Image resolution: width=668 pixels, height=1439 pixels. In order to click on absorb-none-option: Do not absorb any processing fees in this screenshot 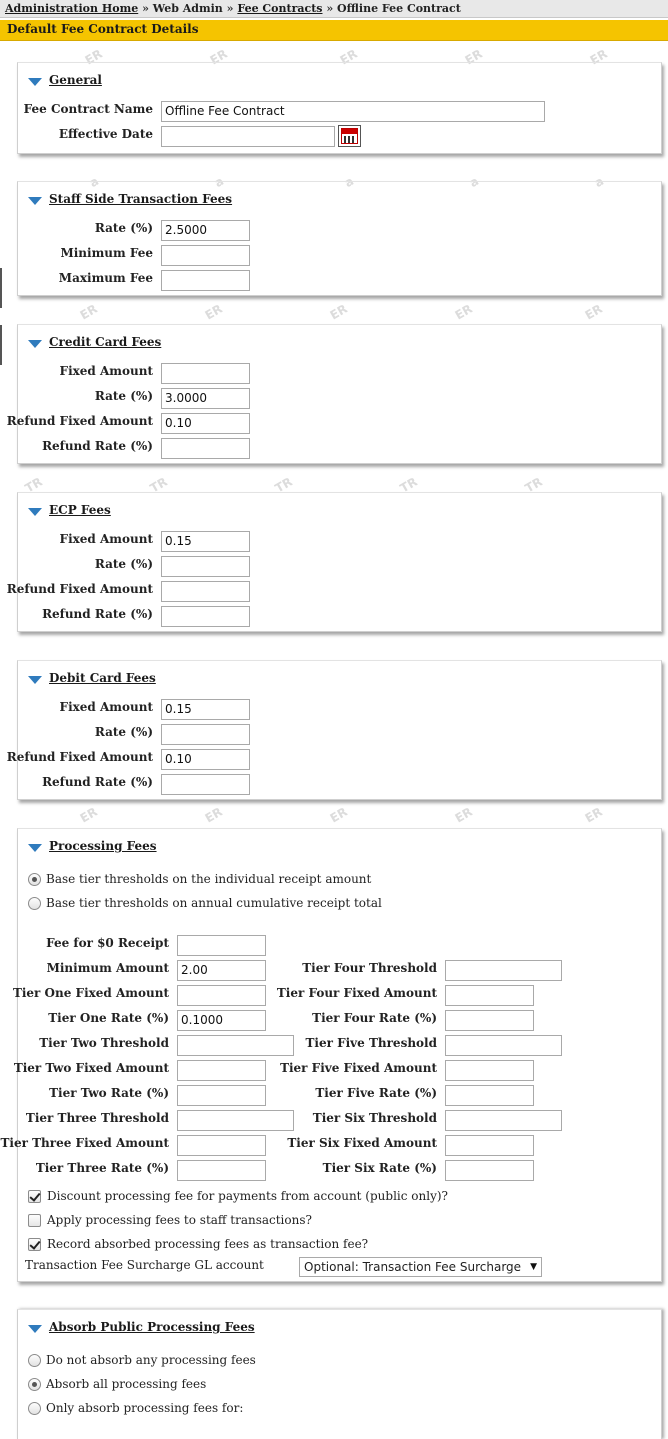, I will do `click(142, 1360)`.